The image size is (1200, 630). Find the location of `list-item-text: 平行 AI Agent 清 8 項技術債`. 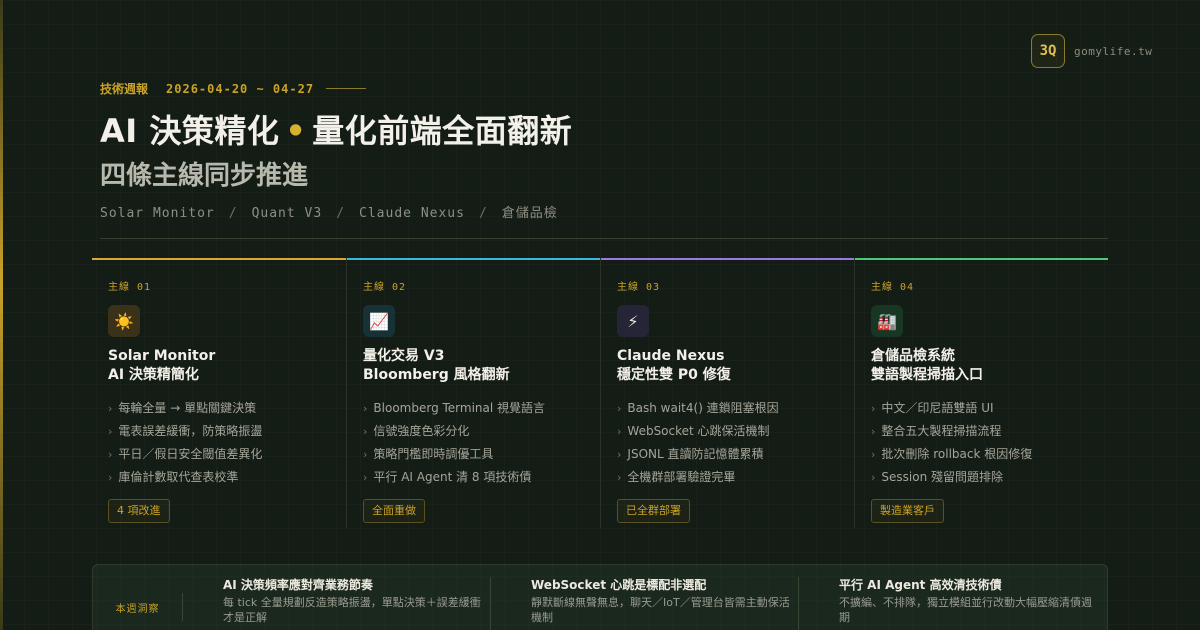

list-item-text: 平行 AI Agent 清 8 項技術債 is located at coordinates (452, 477).